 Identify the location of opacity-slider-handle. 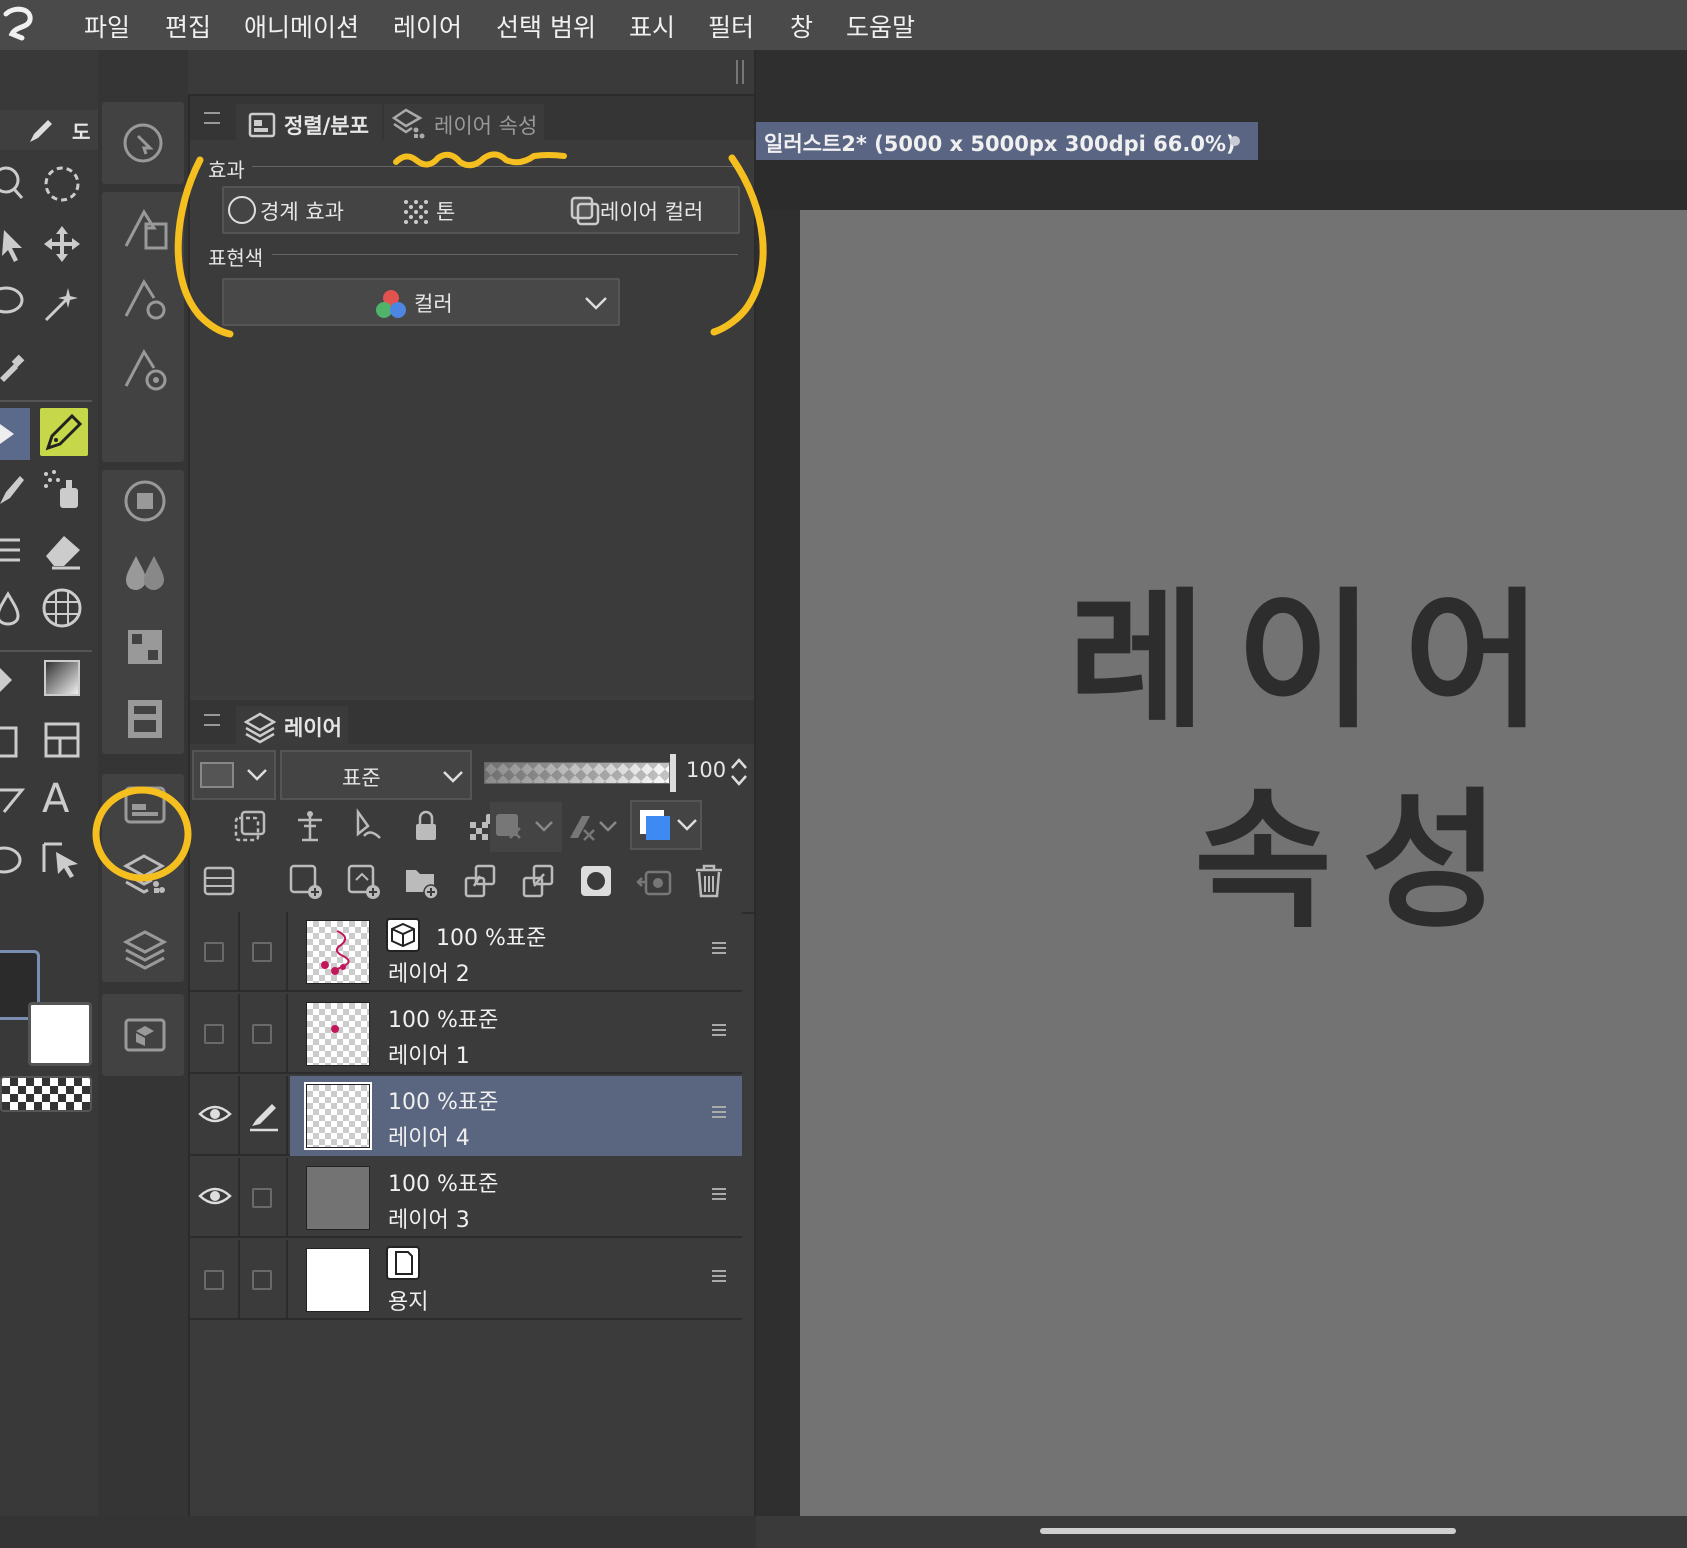
(673, 773).